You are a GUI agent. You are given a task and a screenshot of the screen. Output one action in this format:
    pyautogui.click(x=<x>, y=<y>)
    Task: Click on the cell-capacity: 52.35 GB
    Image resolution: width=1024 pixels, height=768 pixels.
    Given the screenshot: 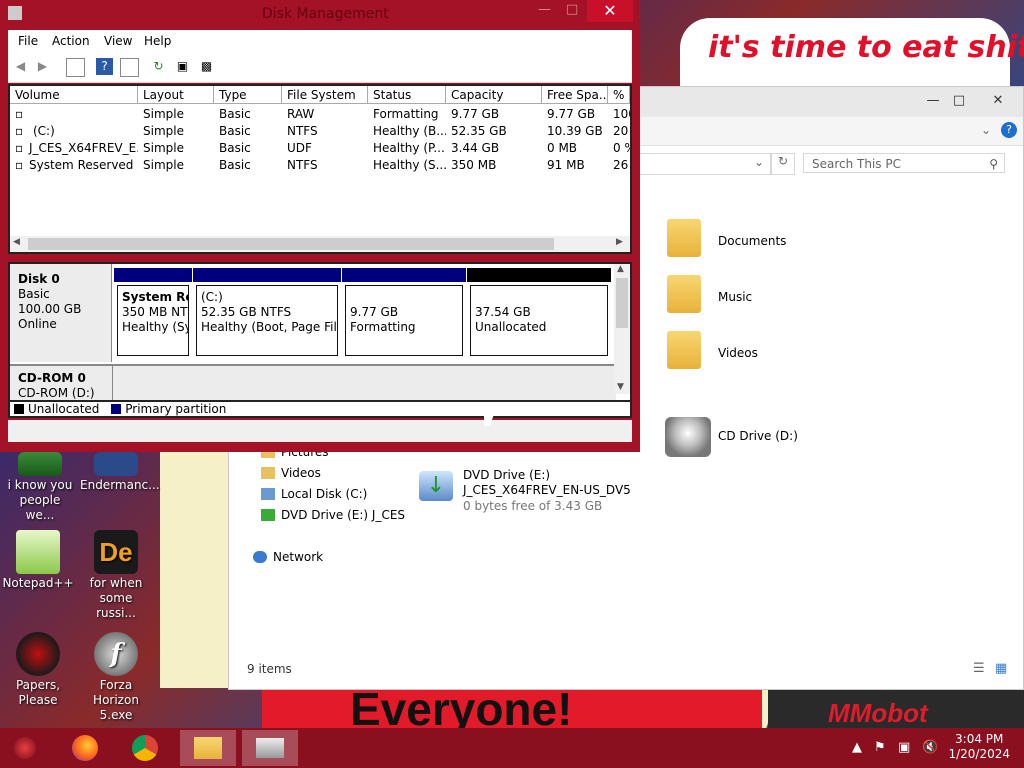 What is the action you would take?
    pyautogui.click(x=479, y=131)
    